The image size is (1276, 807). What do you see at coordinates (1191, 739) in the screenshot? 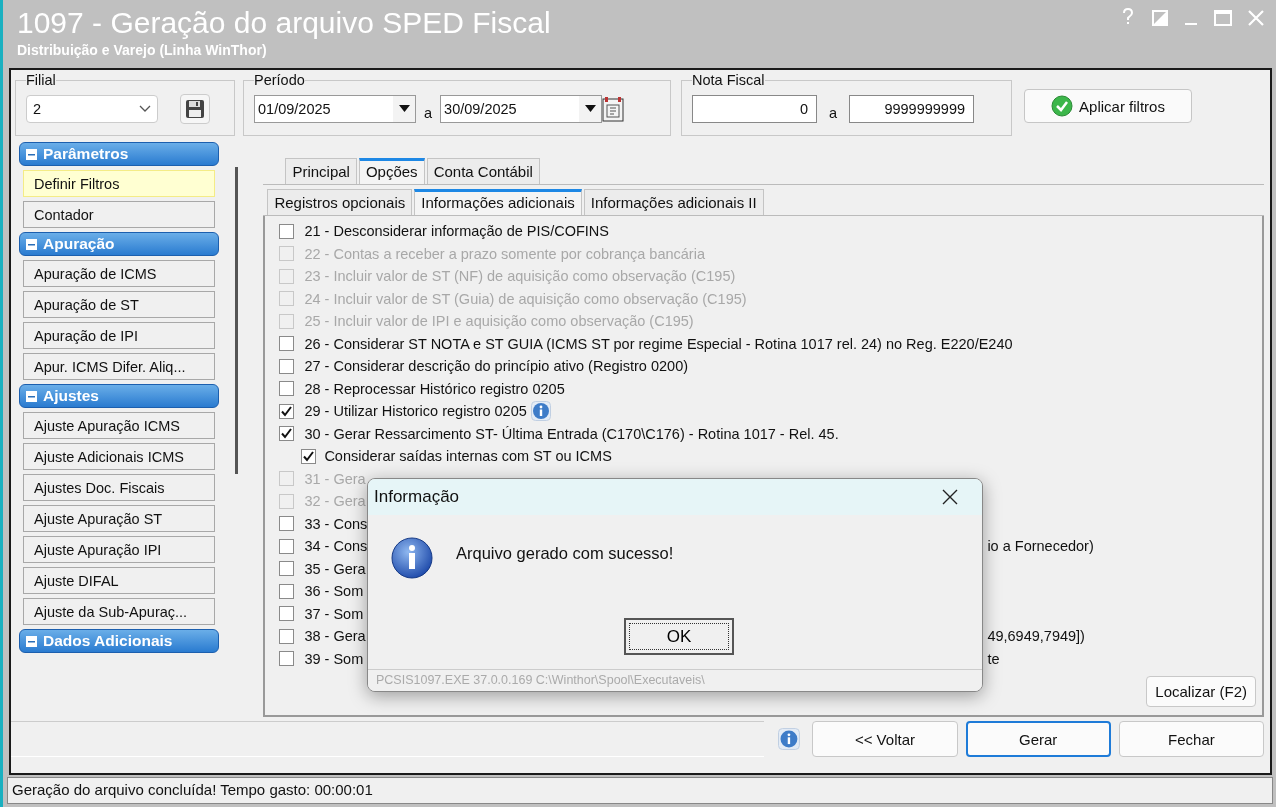
I see `action-button: Fechar` at bounding box center [1191, 739].